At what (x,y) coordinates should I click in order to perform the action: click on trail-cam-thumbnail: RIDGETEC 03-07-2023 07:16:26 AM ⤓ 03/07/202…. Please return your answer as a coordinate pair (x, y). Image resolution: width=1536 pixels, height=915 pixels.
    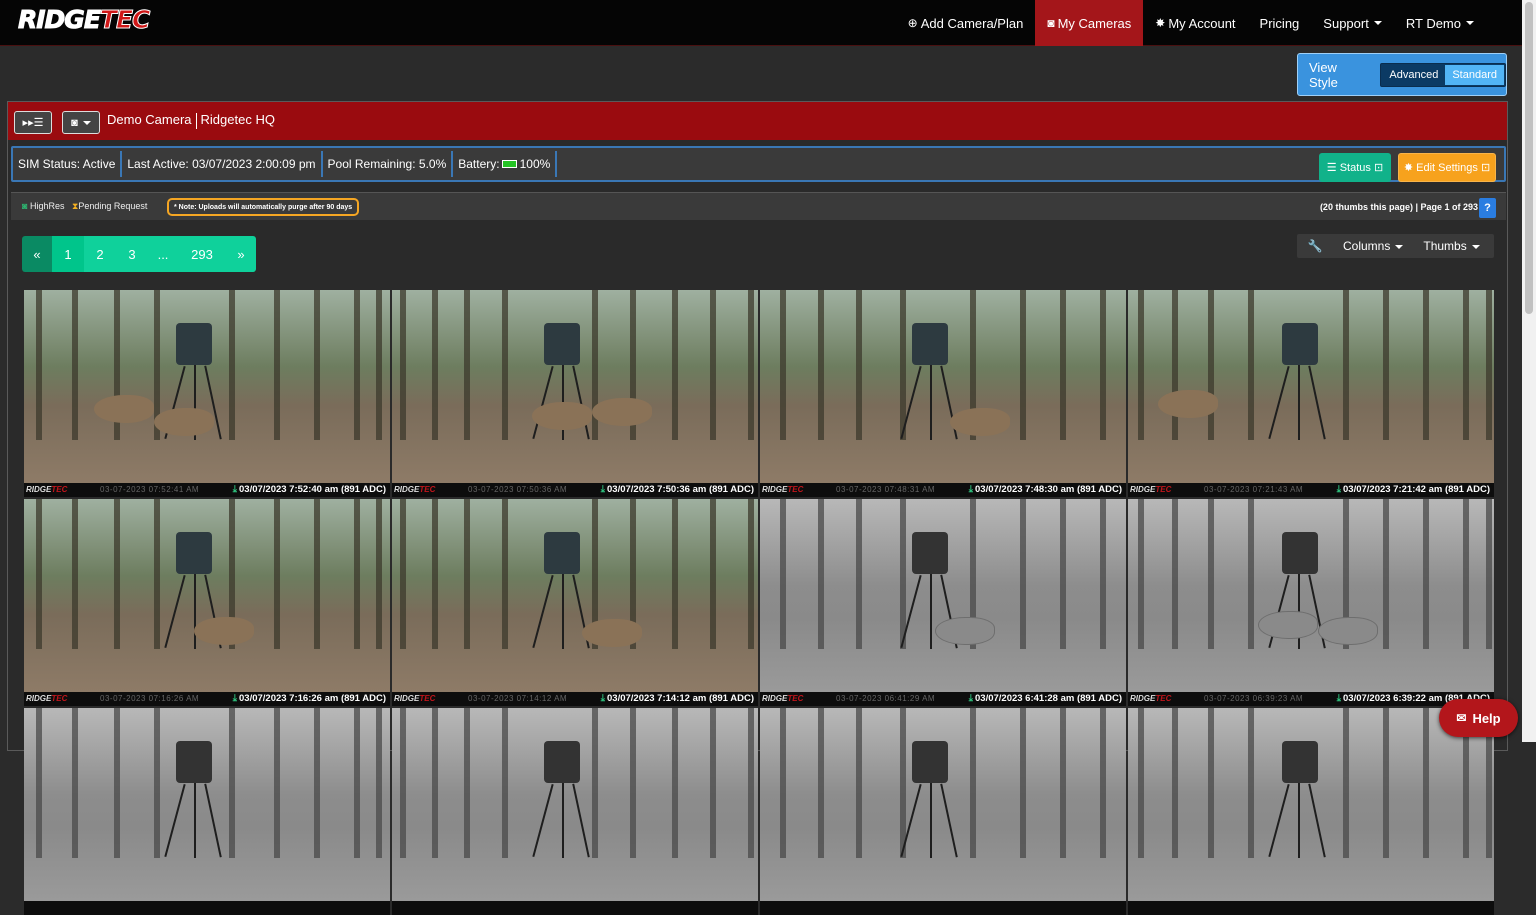
    Looking at the image, I should click on (207, 602).